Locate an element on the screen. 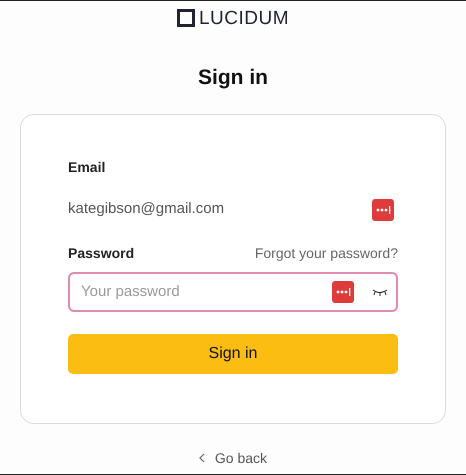 The height and width of the screenshot is (475, 466). page-title: Sign in is located at coordinates (233, 78).